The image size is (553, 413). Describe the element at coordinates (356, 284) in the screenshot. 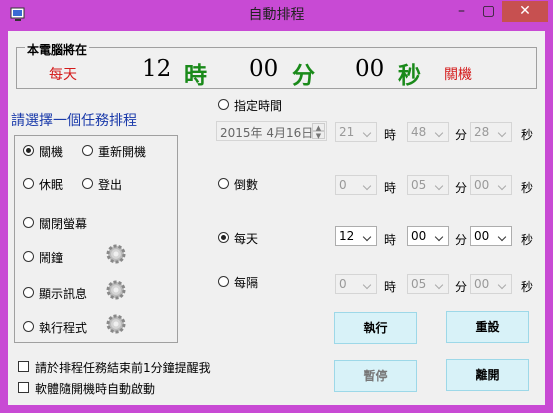

I see `every-hour-select: 0` at that location.